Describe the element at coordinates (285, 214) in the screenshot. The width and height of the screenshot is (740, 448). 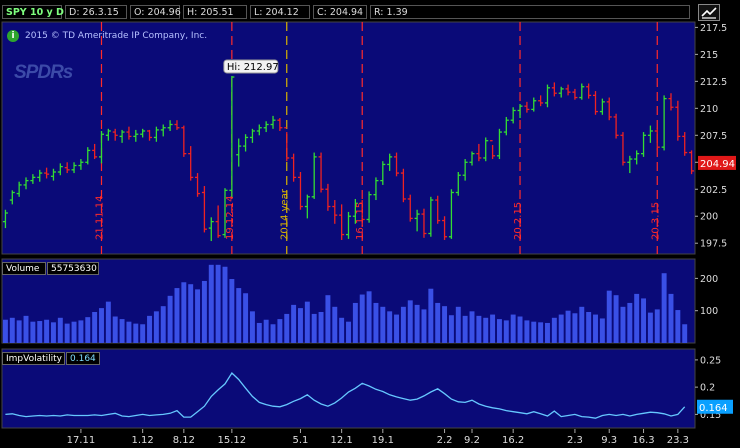
I see `event-label: 2014 year` at that location.